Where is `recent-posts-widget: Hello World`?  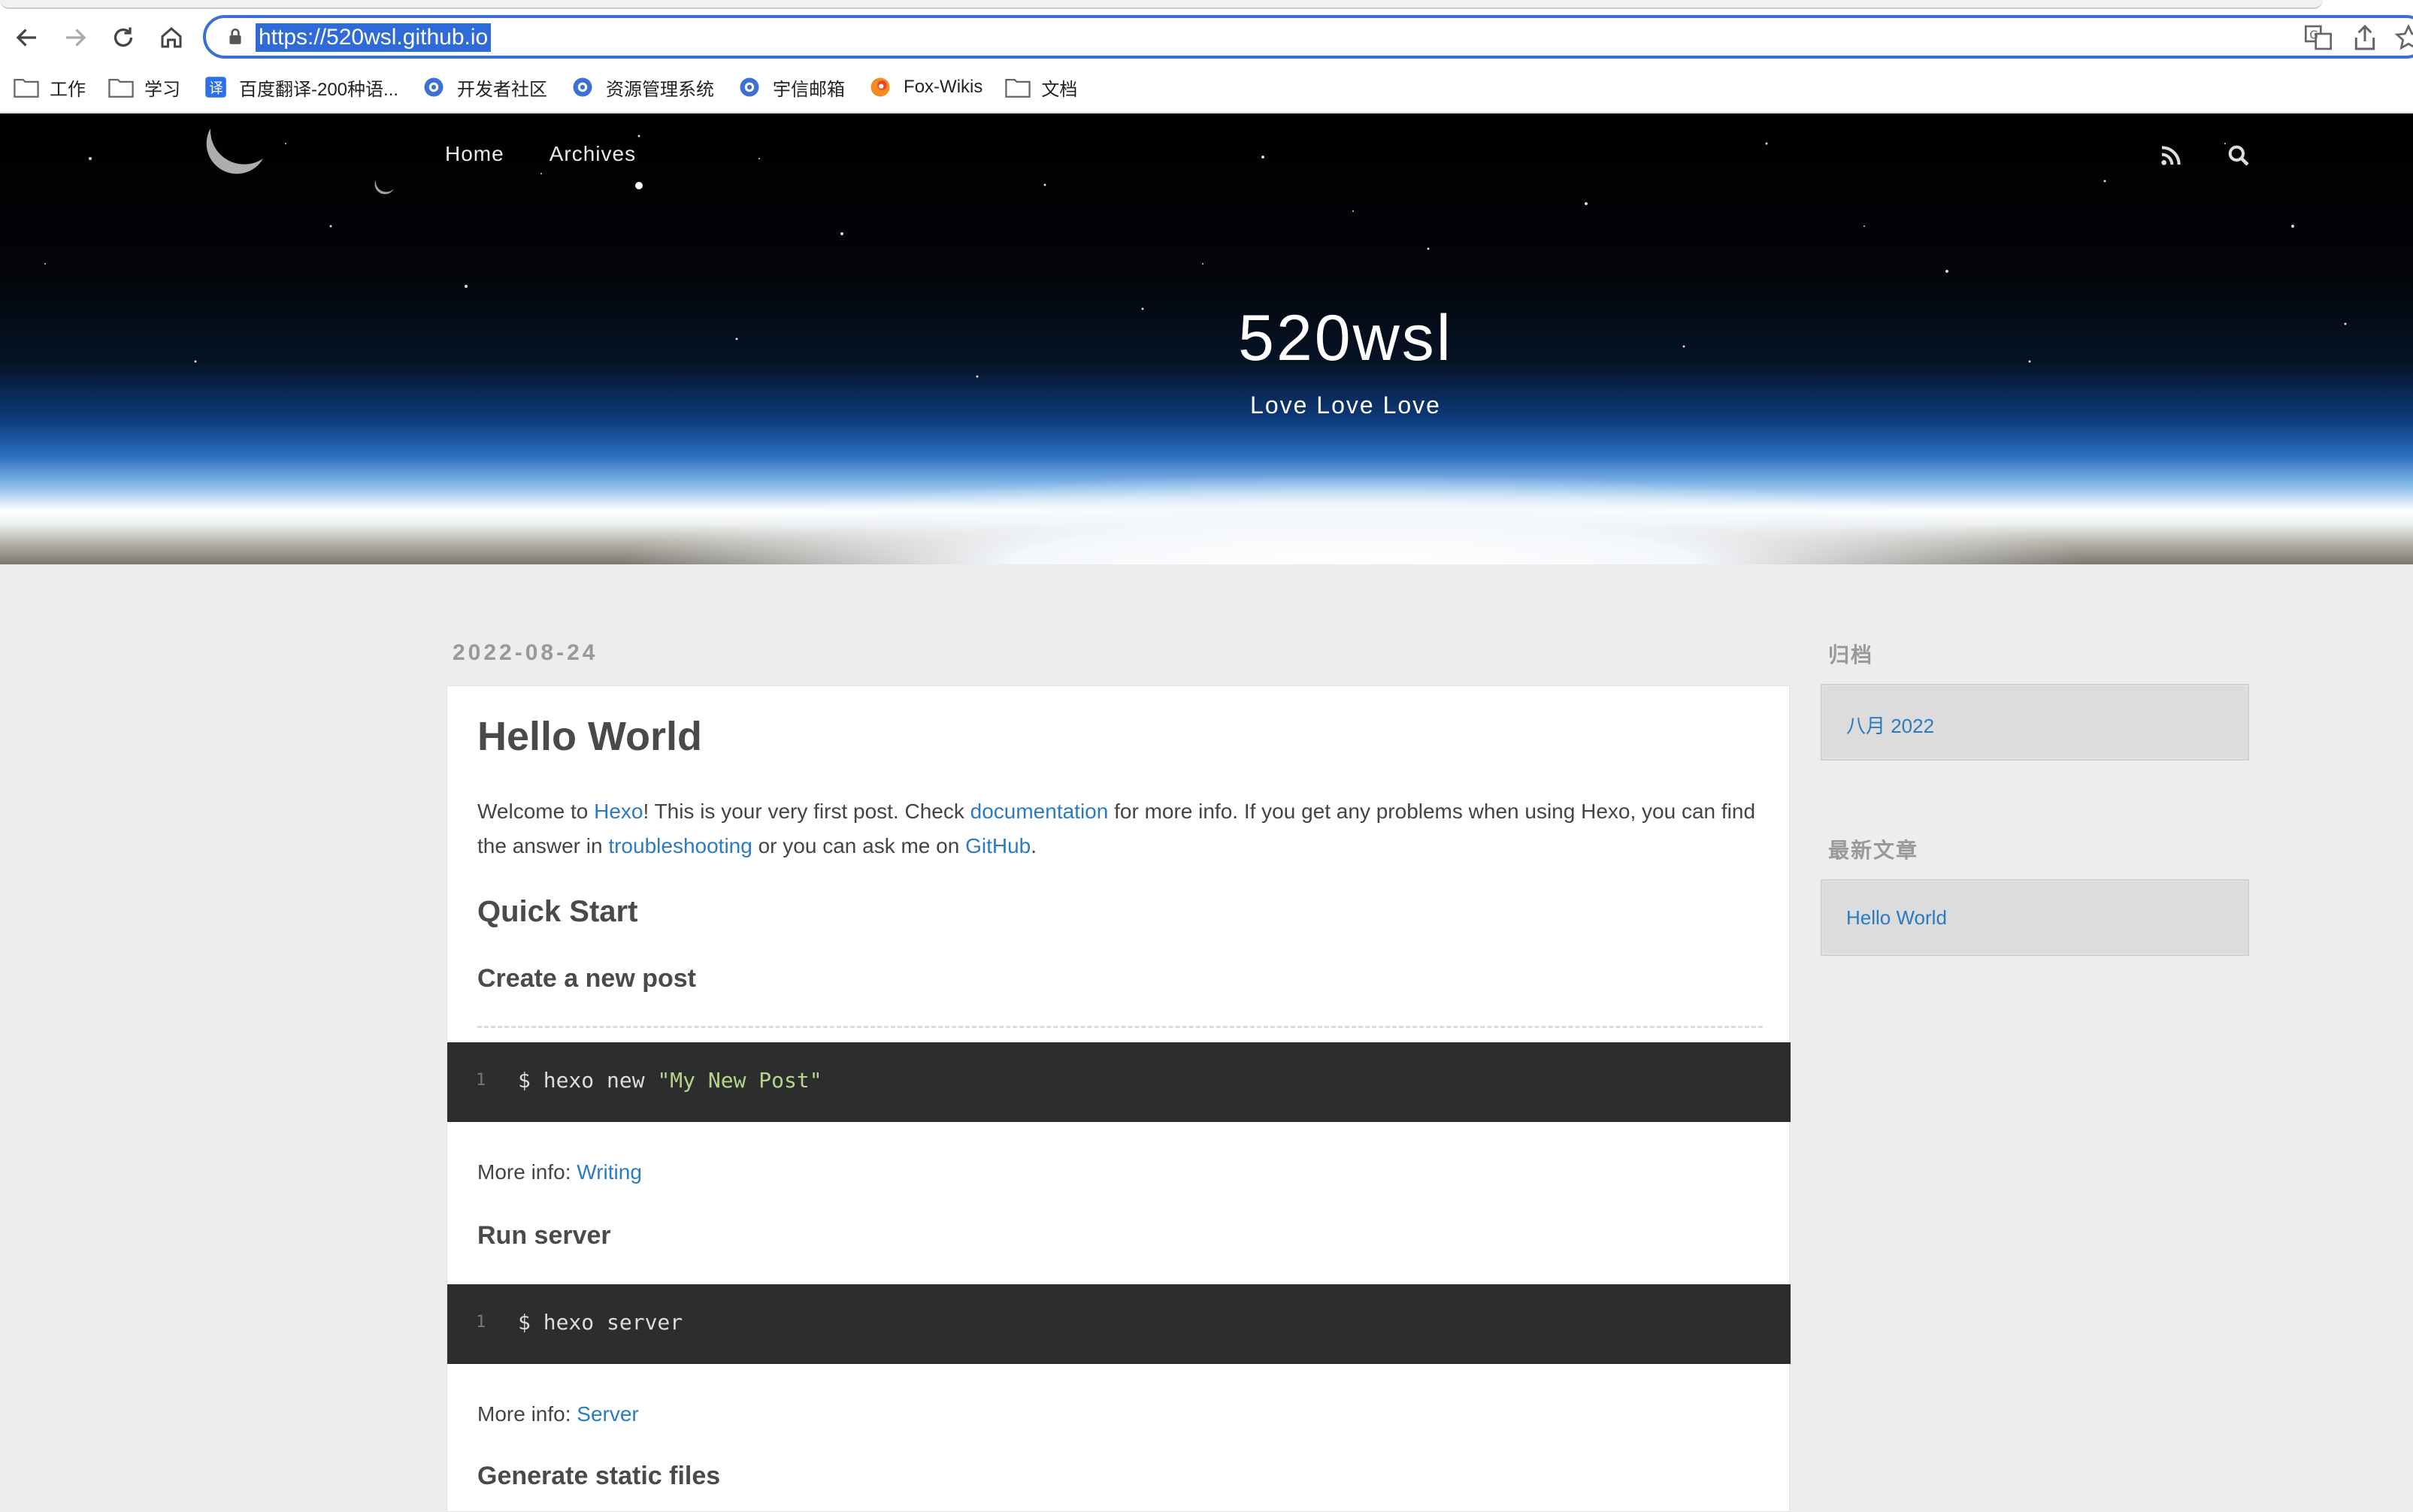
recent-posts-widget: Hello World is located at coordinates (2035, 918).